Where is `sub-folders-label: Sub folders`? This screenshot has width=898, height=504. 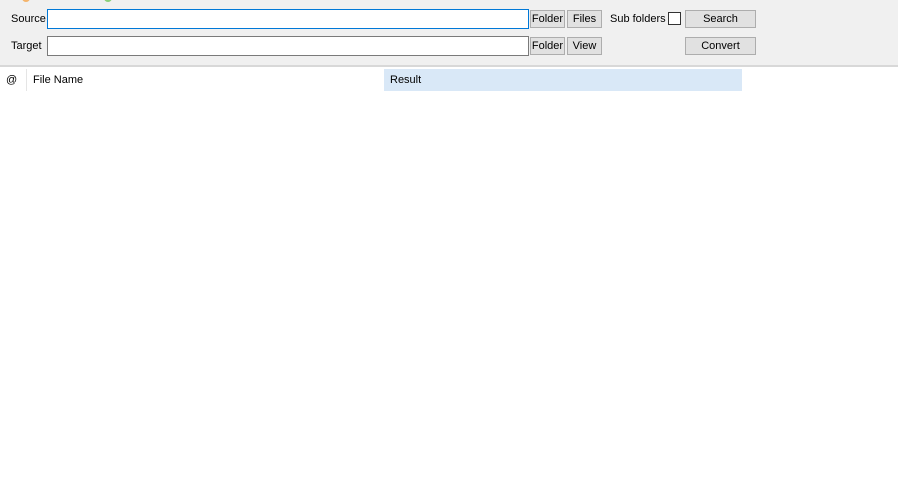
sub-folders-label: Sub folders is located at coordinates (638, 19).